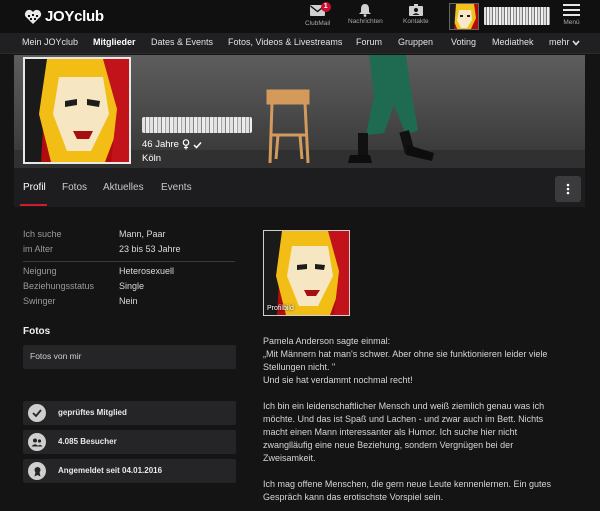 Image resolution: width=600 pixels, height=511 pixels. Describe the element at coordinates (285, 42) in the screenshot. I see `nav-fotos-videos: Fotos, Videos & Livestreams` at that location.